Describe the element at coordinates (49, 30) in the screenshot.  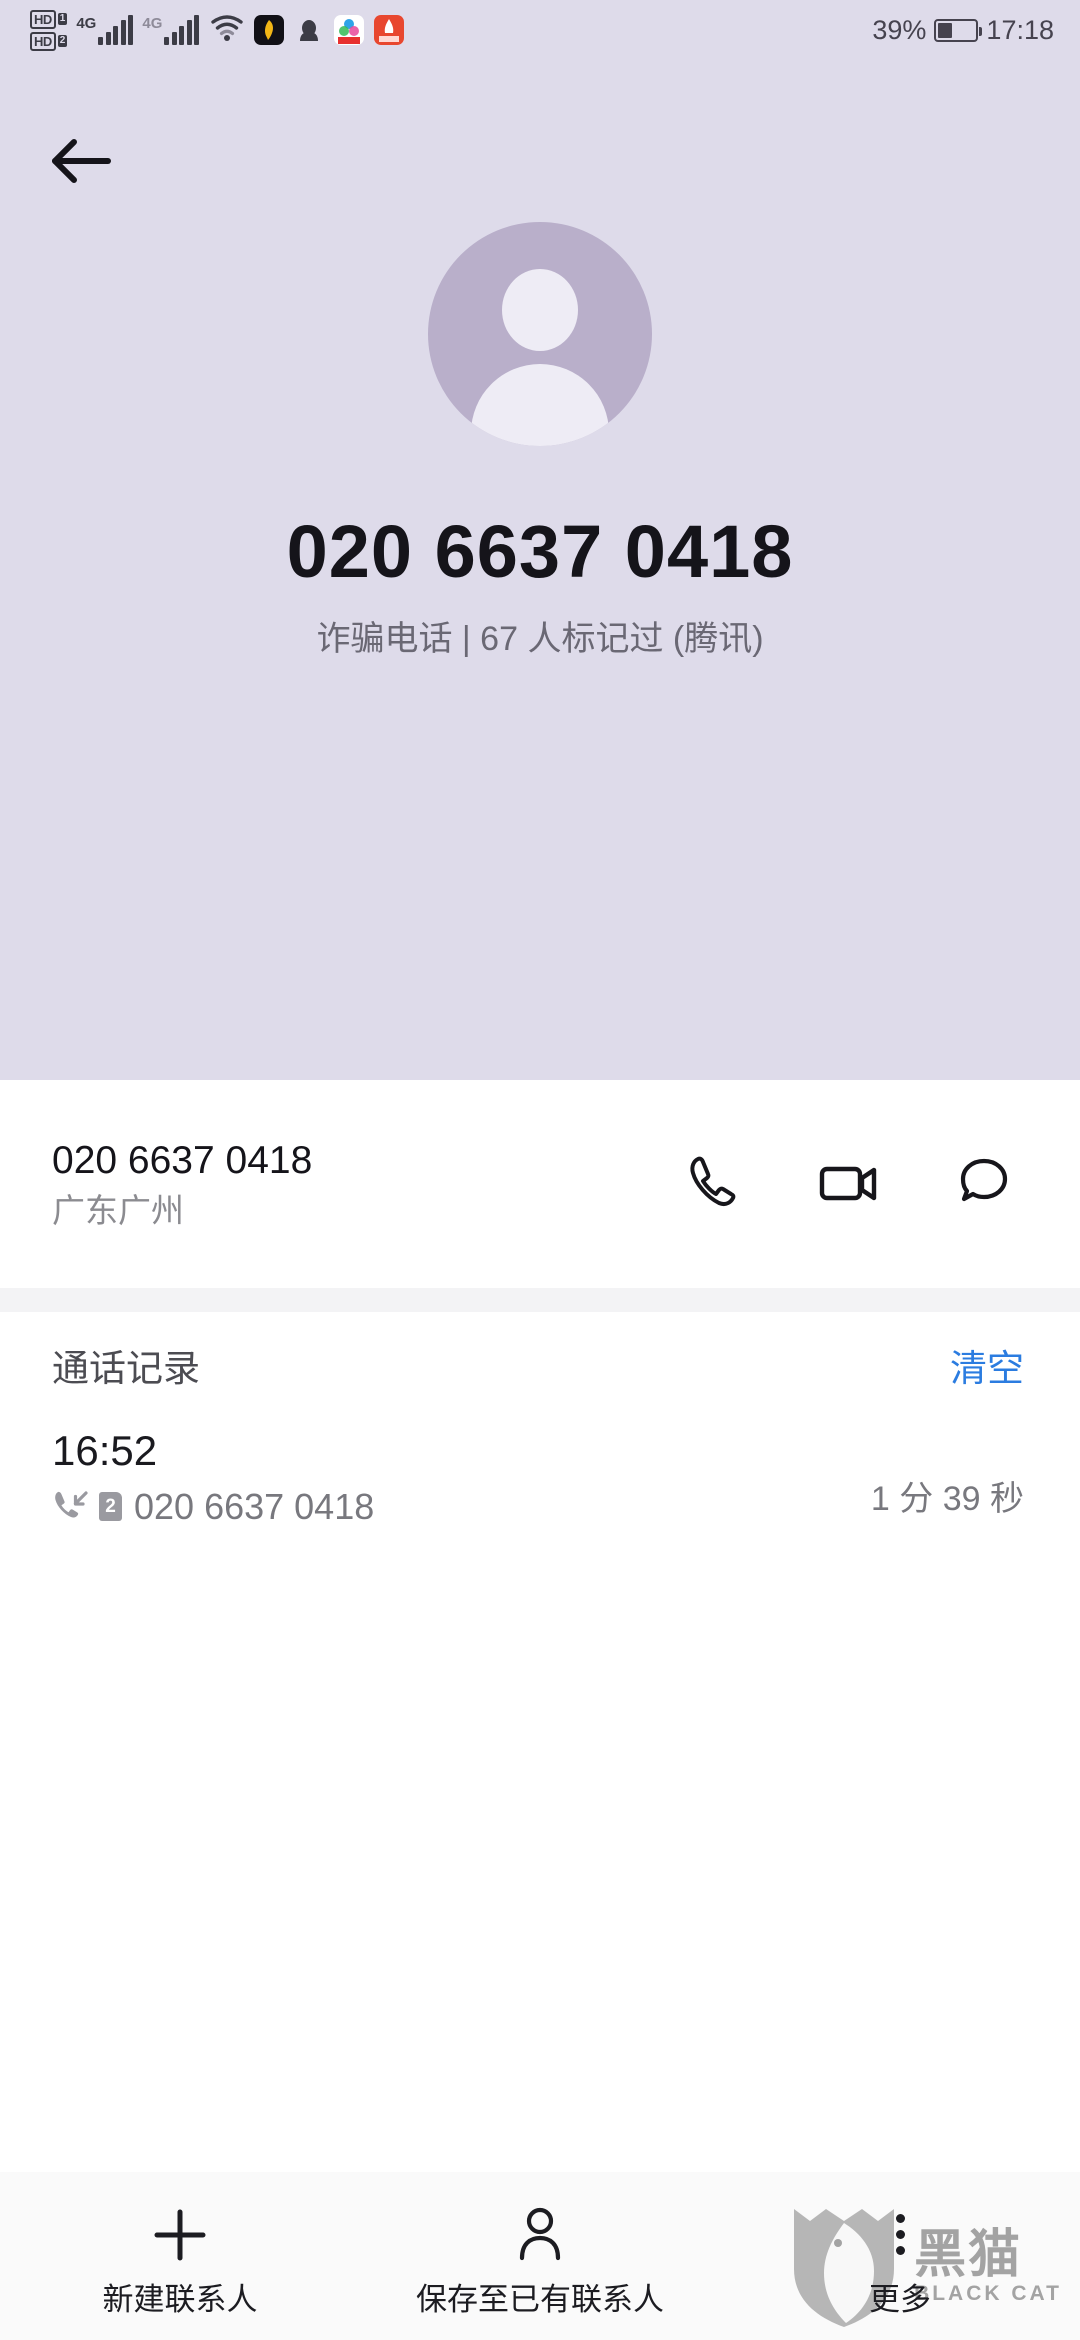
I see `hd-badges-group: HD 1 HD 2` at that location.